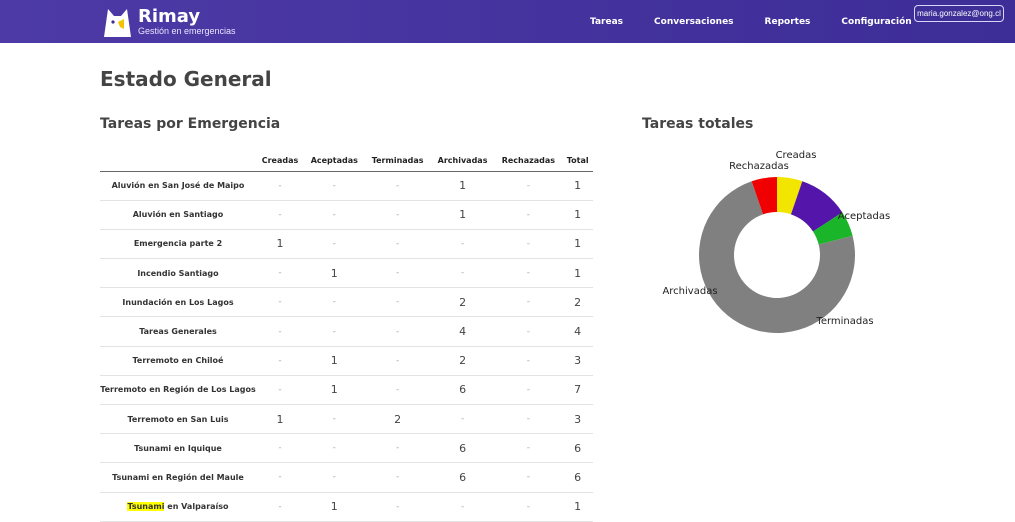  What do you see at coordinates (117, 23) in the screenshot?
I see `cat-logo-icon` at bounding box center [117, 23].